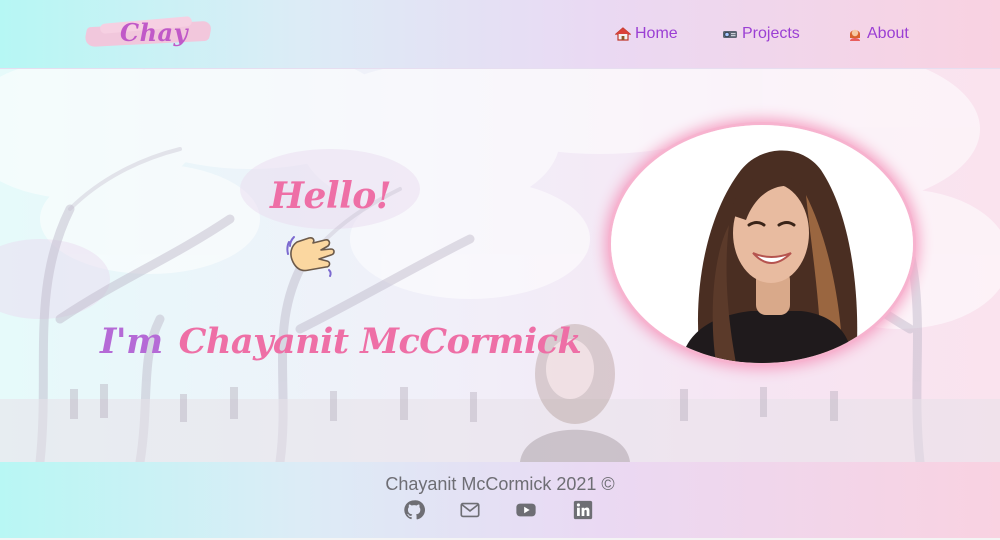  What do you see at coordinates (380, 341) in the screenshot?
I see `intro-name: Chayanit McCormick` at bounding box center [380, 341].